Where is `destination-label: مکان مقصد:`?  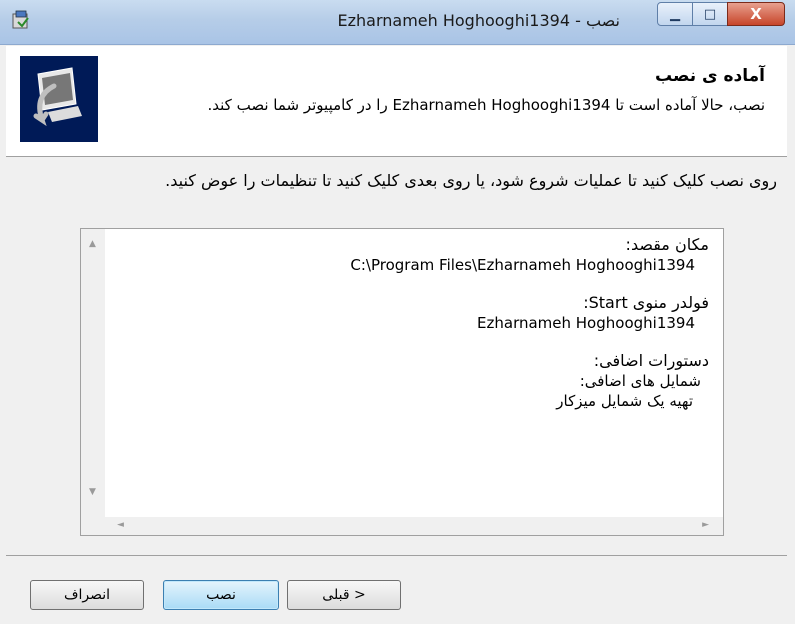 destination-label: مکان مقصد: is located at coordinates (667, 244).